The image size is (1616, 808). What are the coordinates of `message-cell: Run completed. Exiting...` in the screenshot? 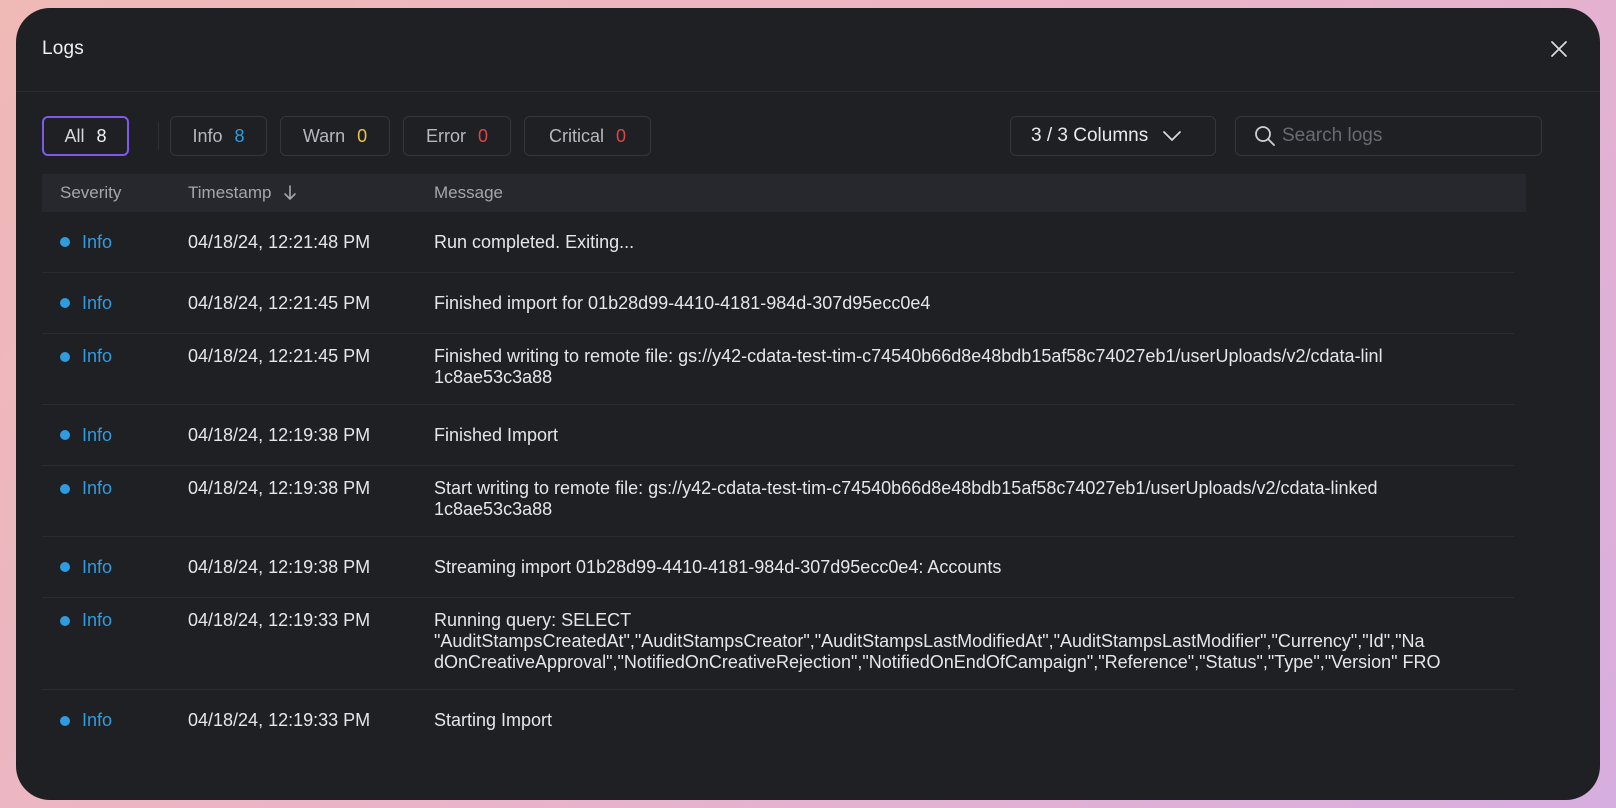 It's located at (974, 242).